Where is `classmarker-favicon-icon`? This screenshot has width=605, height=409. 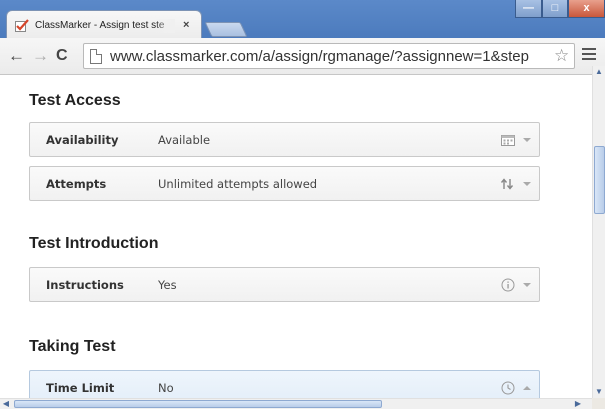
classmarker-favicon-icon is located at coordinates (22, 25).